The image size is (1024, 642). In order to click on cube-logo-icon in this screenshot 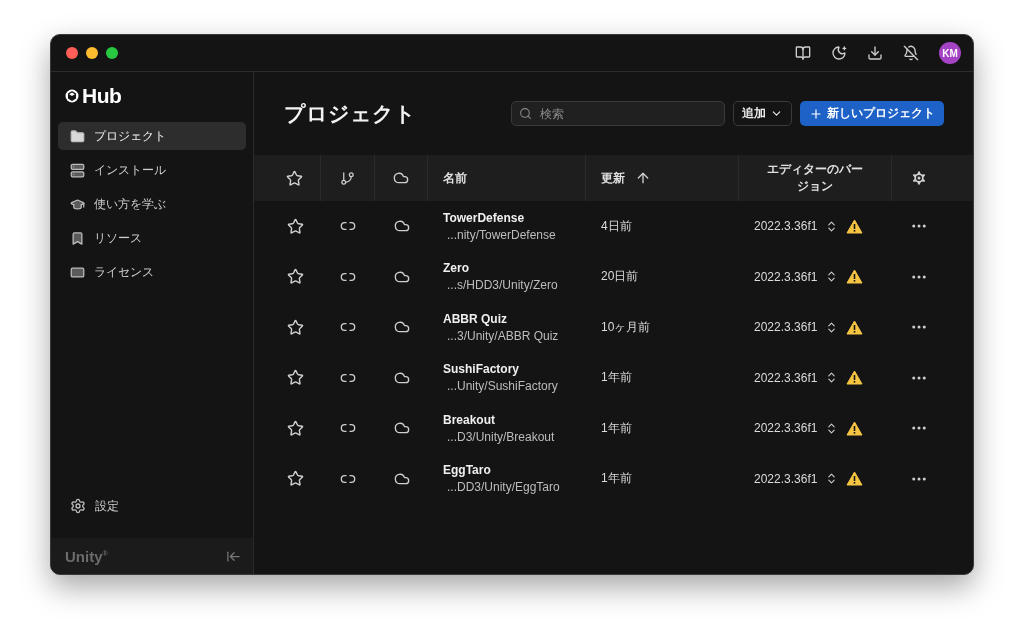, I will do `click(72, 96)`.